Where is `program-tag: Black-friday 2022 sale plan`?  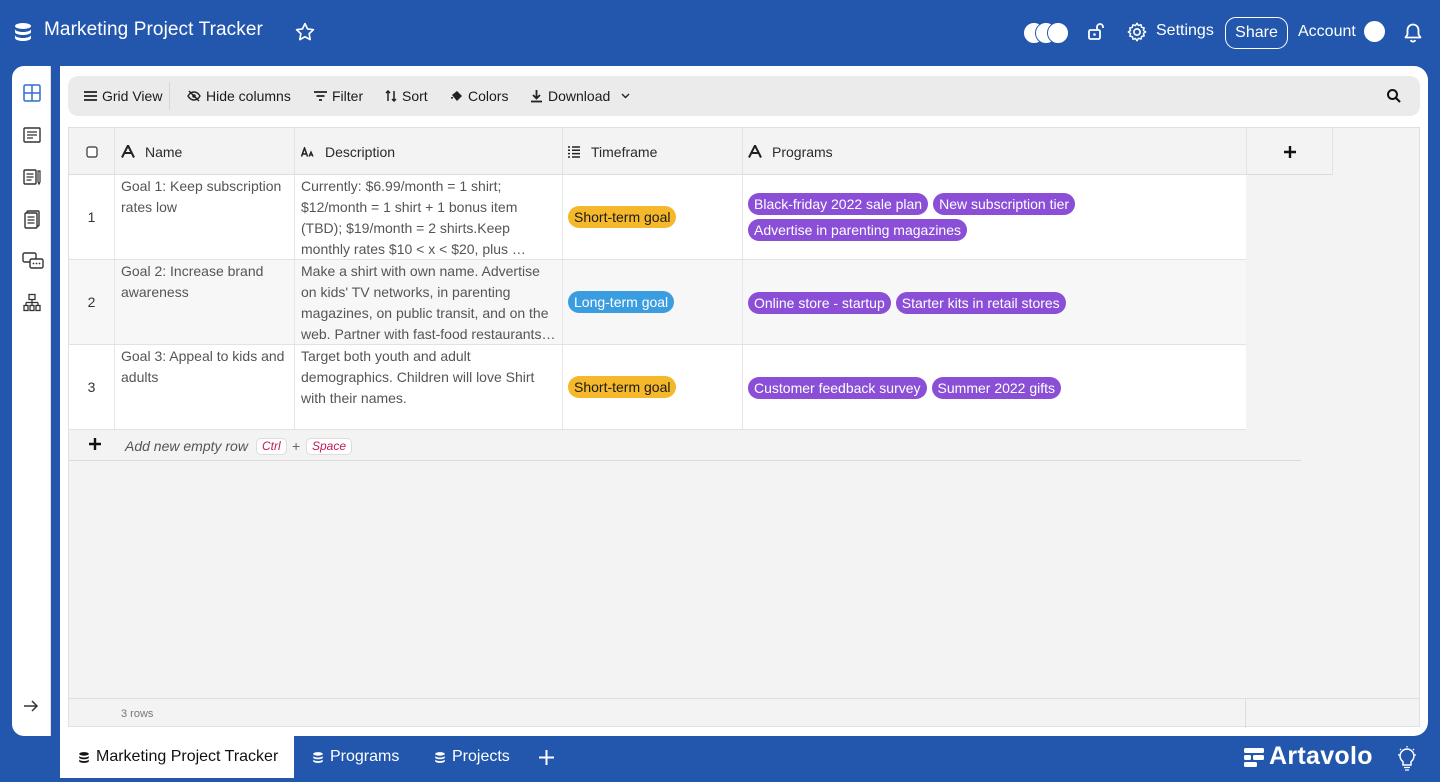
program-tag: Black-friday 2022 sale plan is located at coordinates (838, 204).